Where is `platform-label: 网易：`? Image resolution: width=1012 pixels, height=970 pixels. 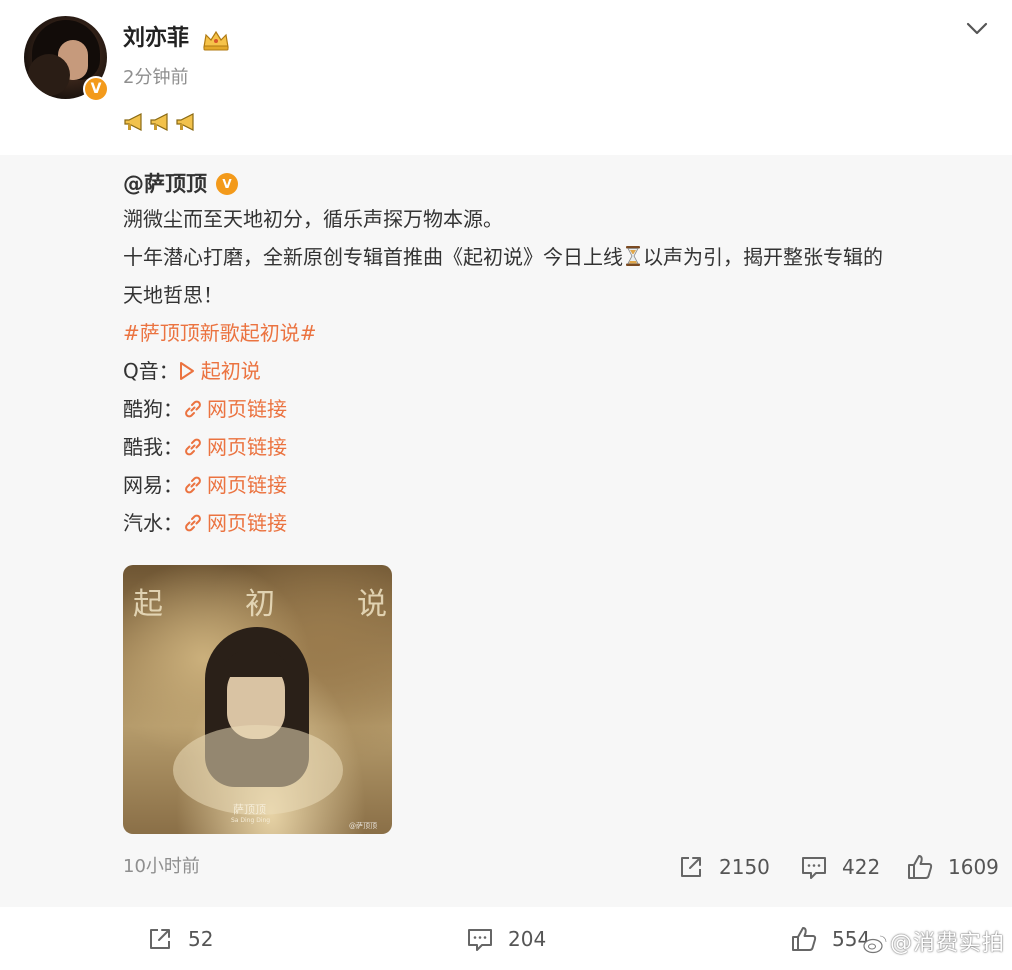
platform-label: 网易： is located at coordinates (153, 485).